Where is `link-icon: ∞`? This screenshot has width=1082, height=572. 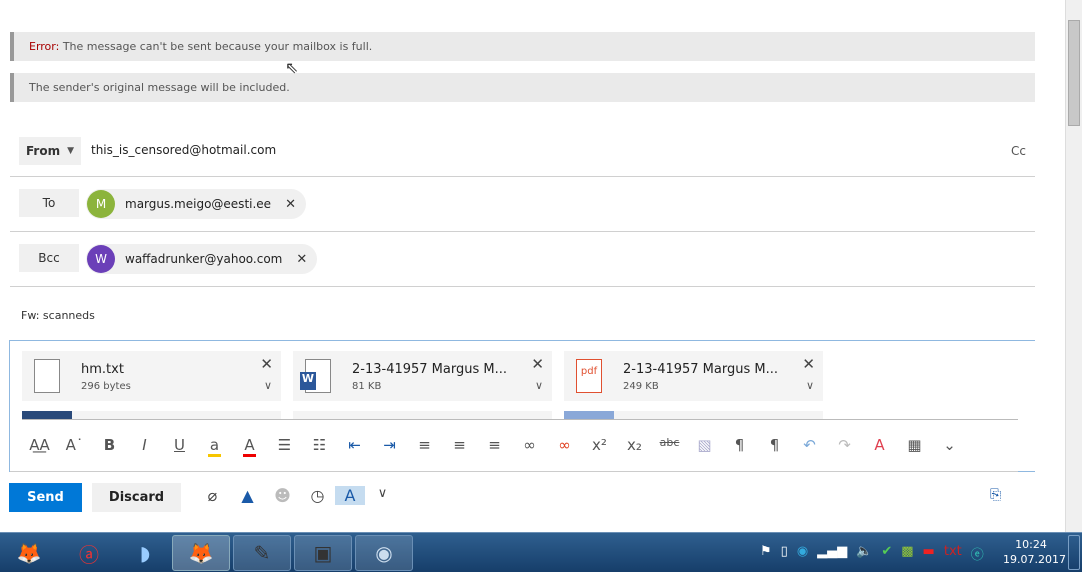
link-icon: ∞ is located at coordinates (529, 446).